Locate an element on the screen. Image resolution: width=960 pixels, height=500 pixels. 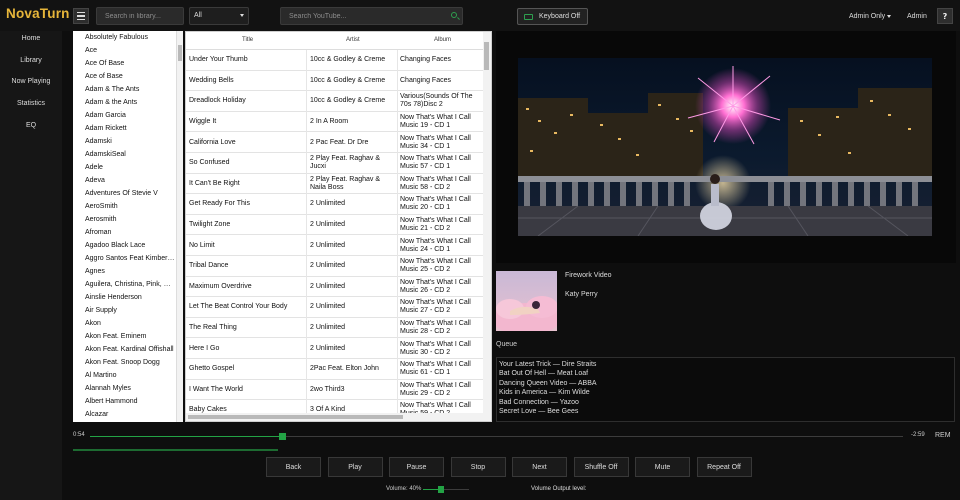
artist-list-item: Al Martino is located at coordinates (124, 375).